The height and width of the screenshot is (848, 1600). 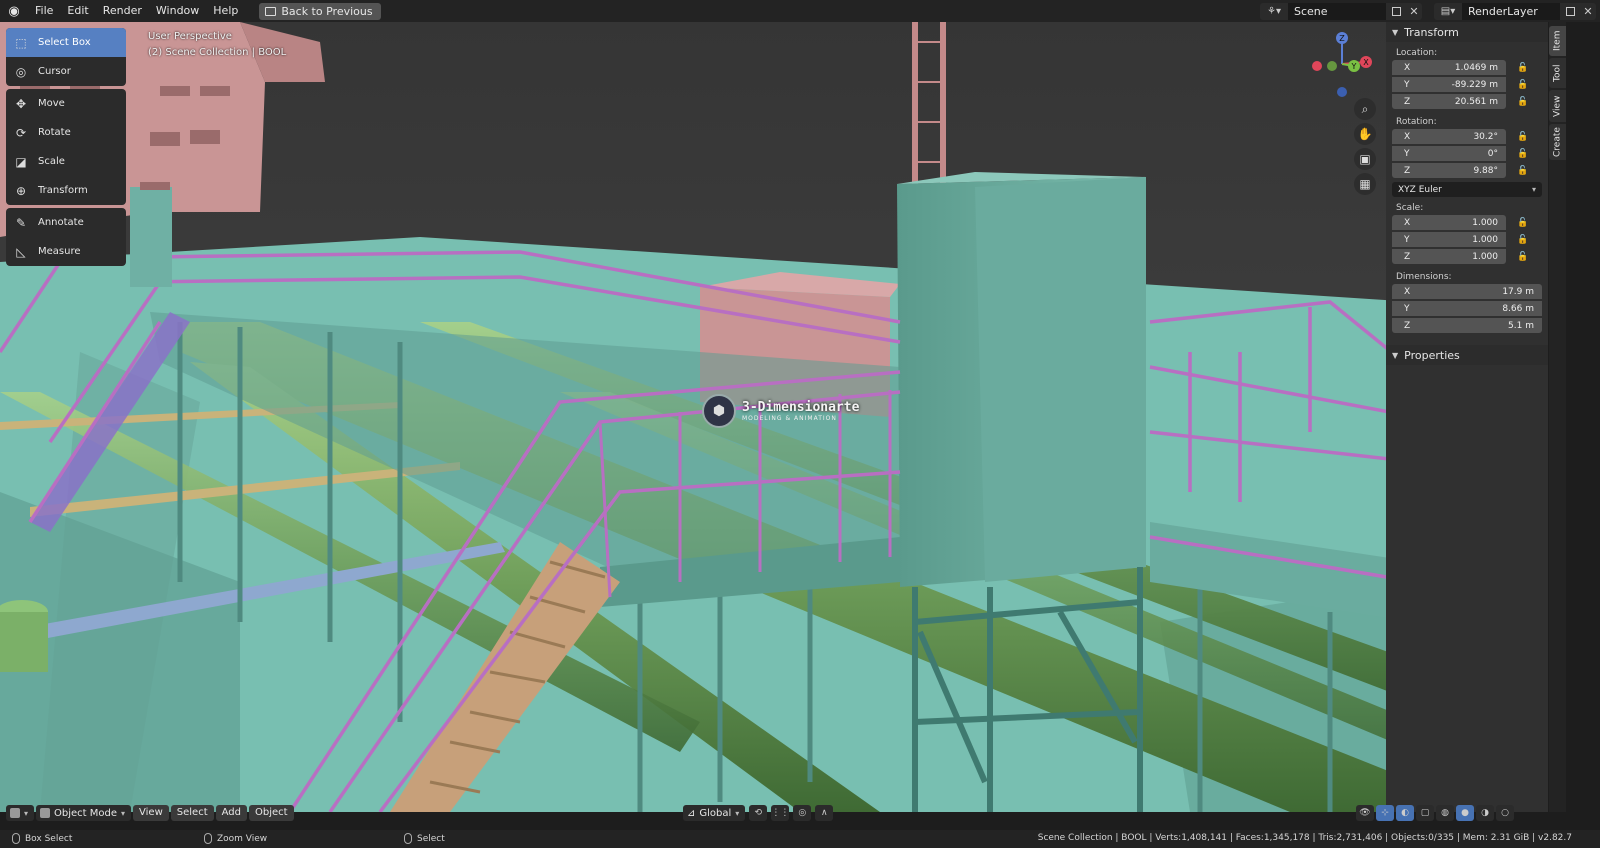 What do you see at coordinates (1511, 11) in the screenshot?
I see `render-layer-field: RenderLayer` at bounding box center [1511, 11].